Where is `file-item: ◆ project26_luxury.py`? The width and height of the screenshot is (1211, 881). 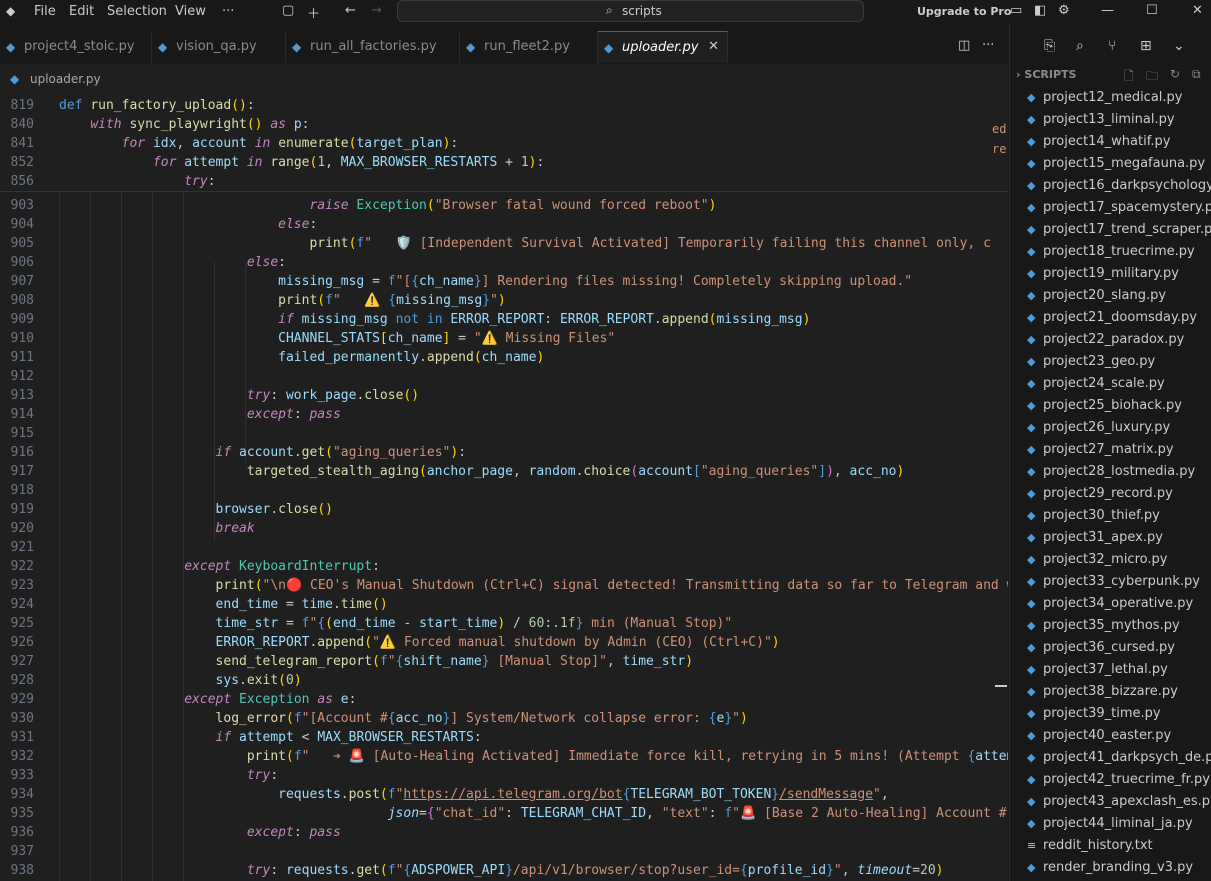
file-item: ◆ project26_luxury.py is located at coordinates (1118, 429).